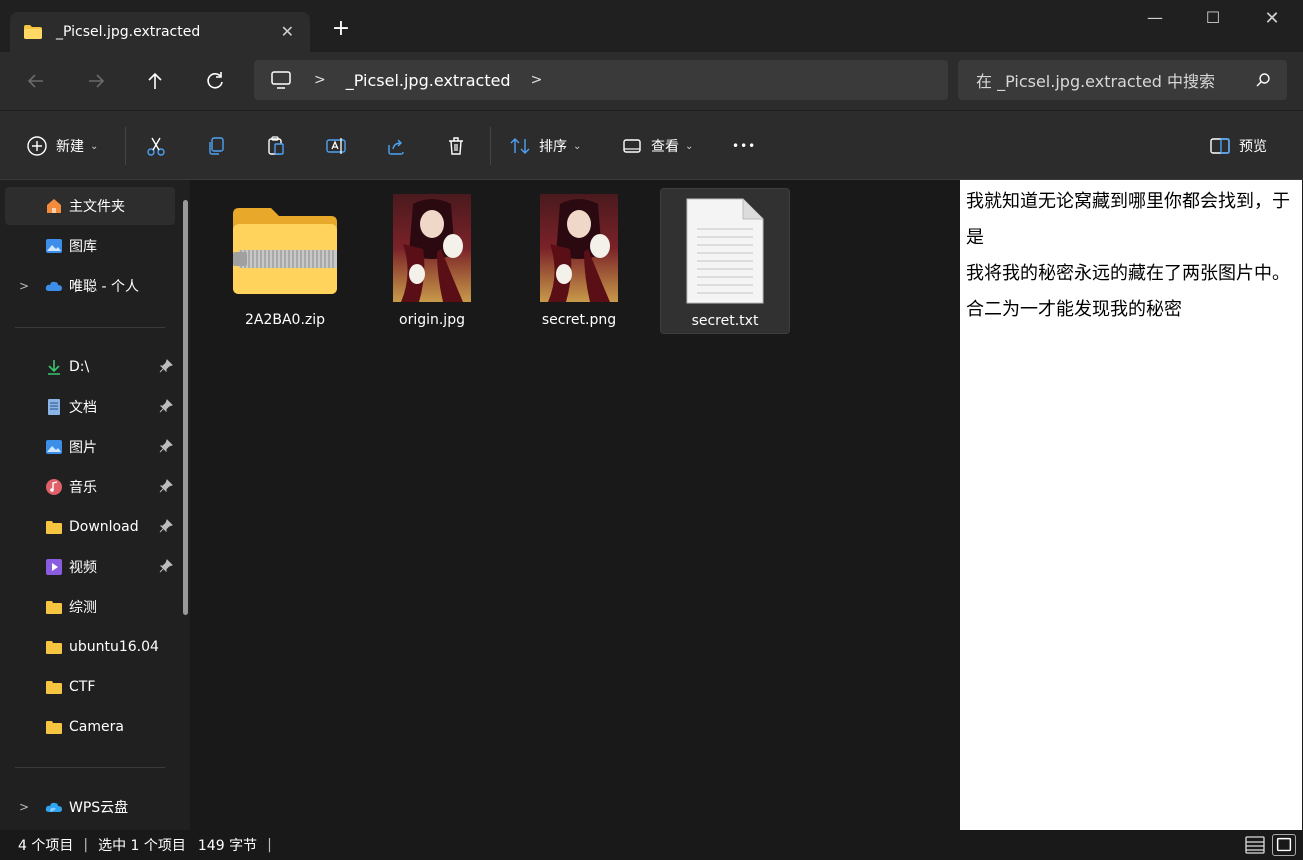 This screenshot has width=1303, height=860. I want to click on delete-button, so click(456, 146).